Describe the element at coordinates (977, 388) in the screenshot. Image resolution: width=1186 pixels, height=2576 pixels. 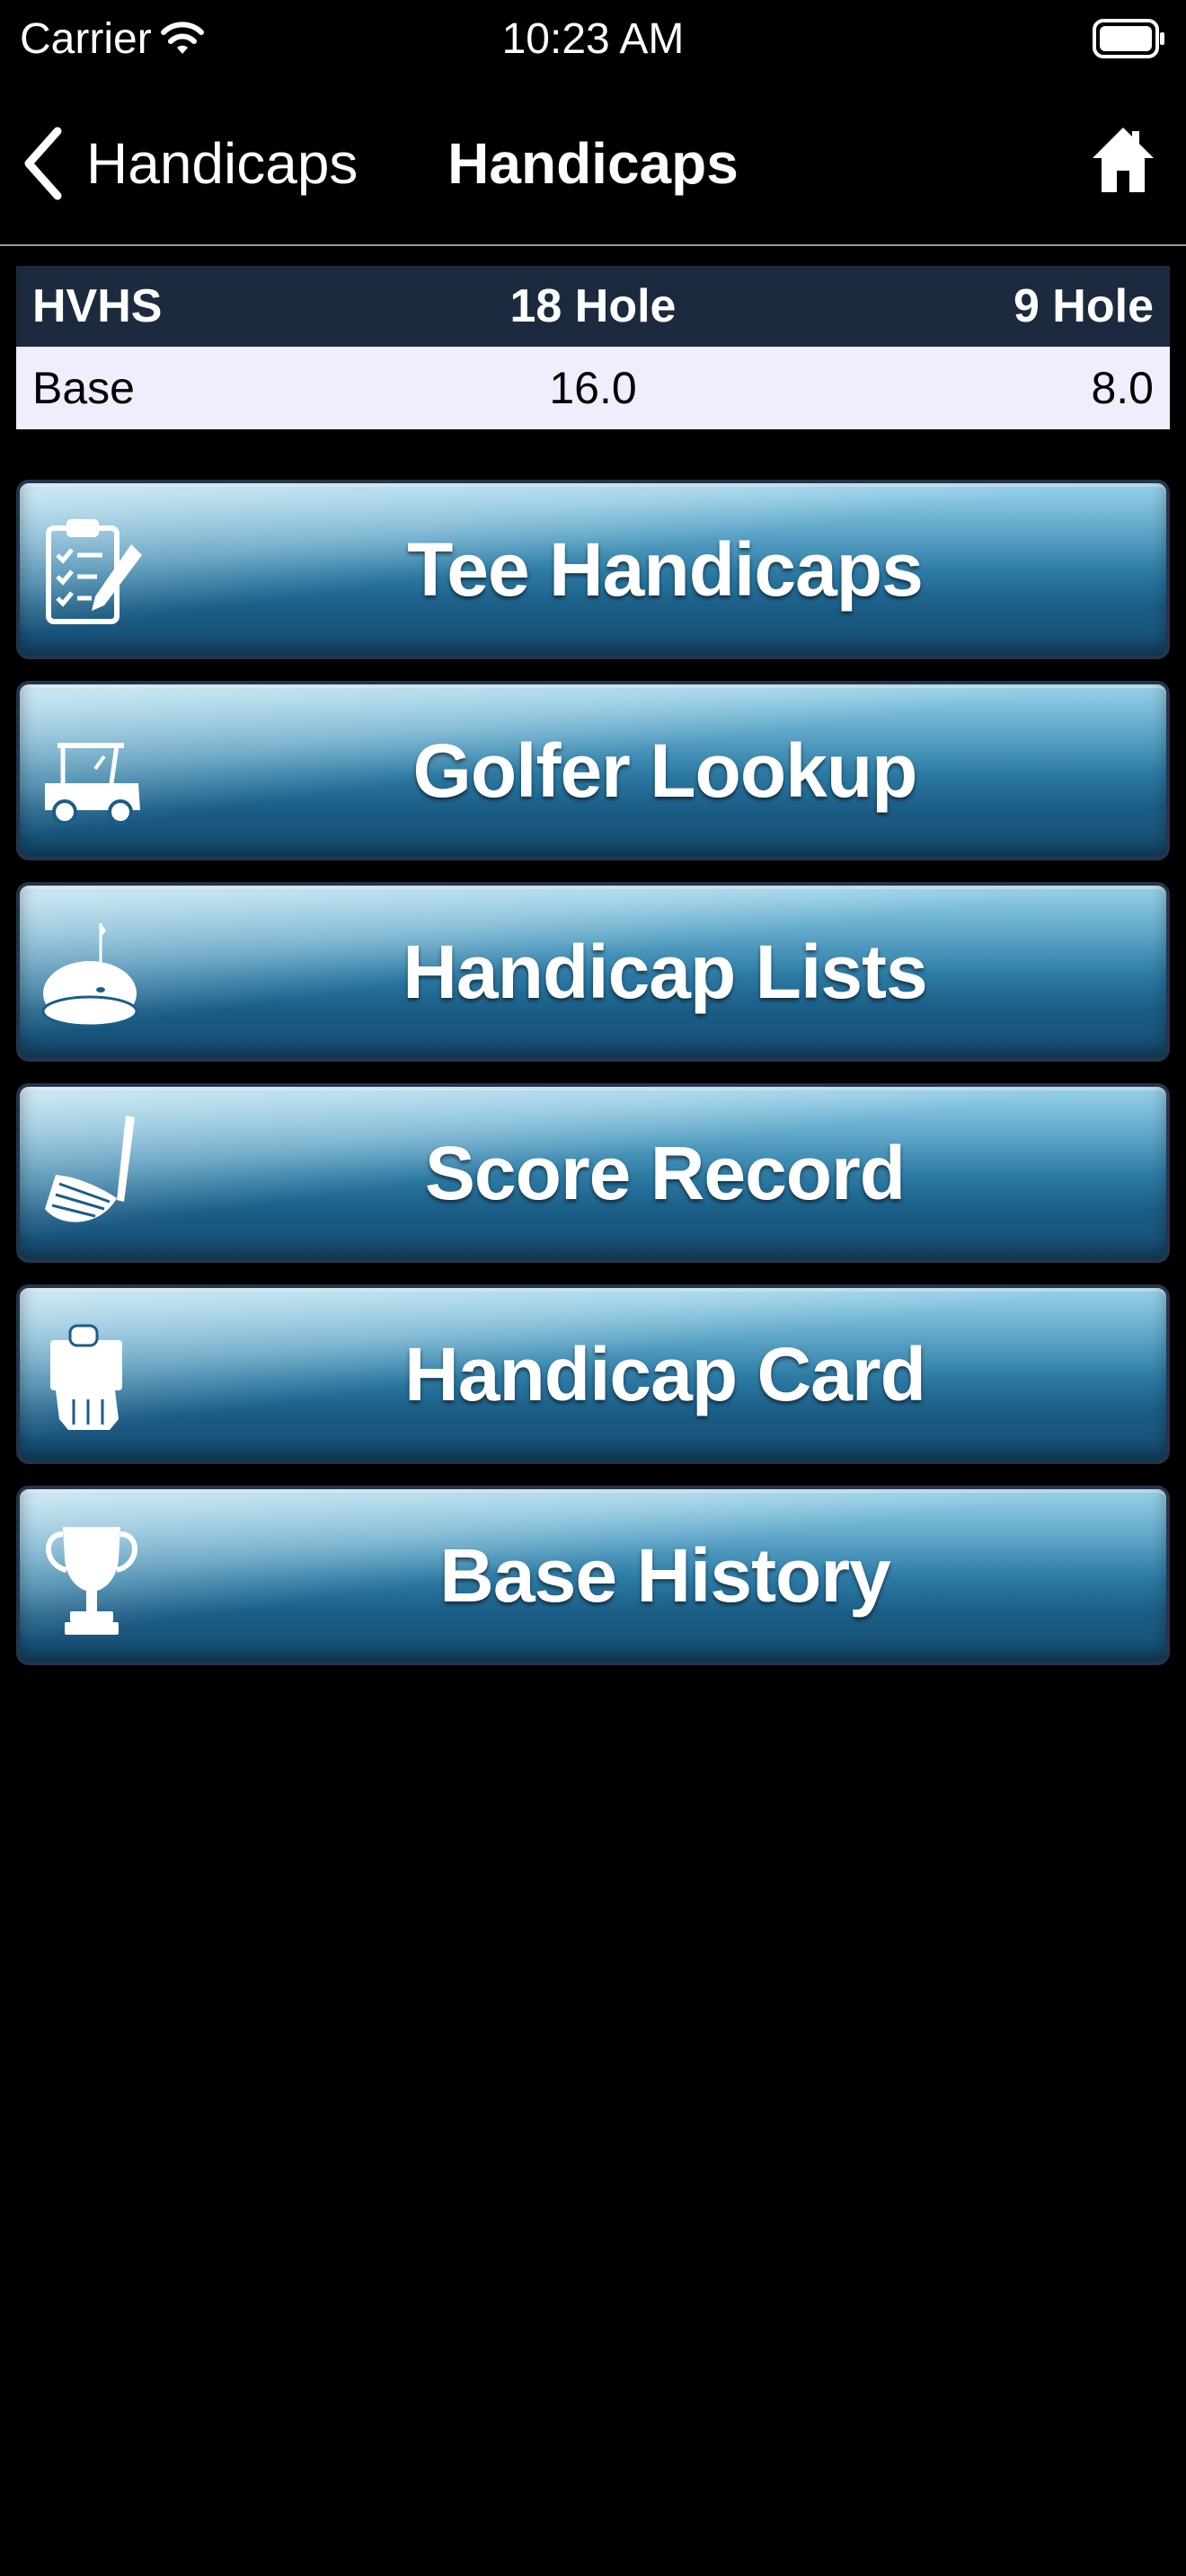
I see `row-9-hole-value: 8.0` at that location.